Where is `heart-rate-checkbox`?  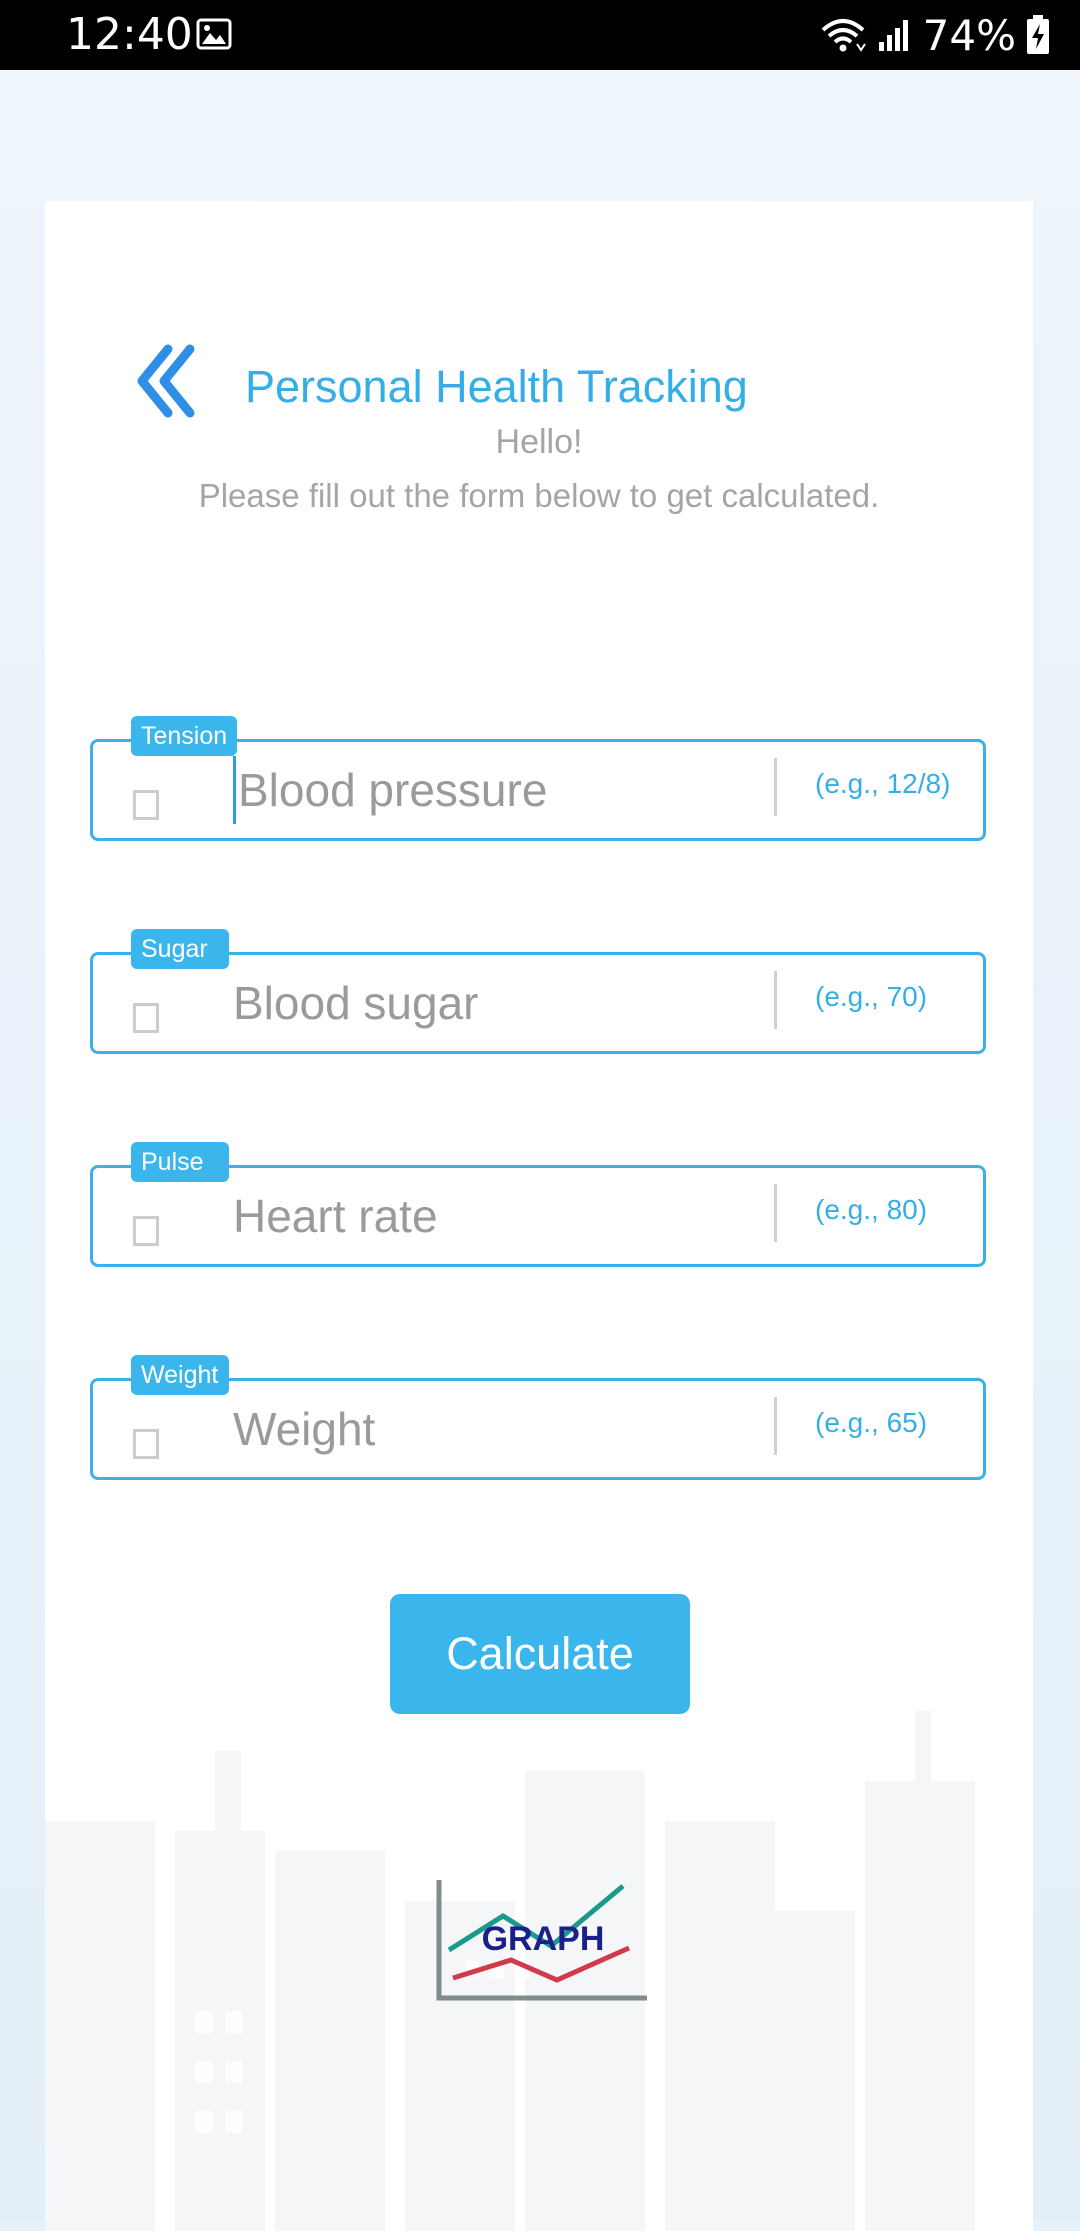 heart-rate-checkbox is located at coordinates (146, 1231).